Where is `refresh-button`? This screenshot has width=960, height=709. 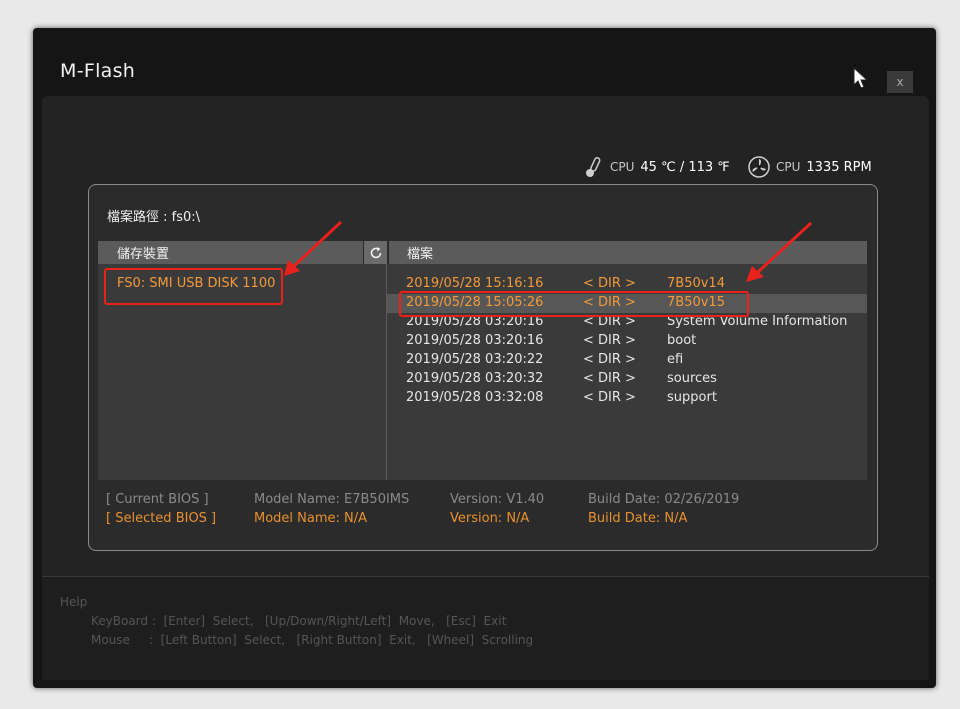 refresh-button is located at coordinates (375, 252).